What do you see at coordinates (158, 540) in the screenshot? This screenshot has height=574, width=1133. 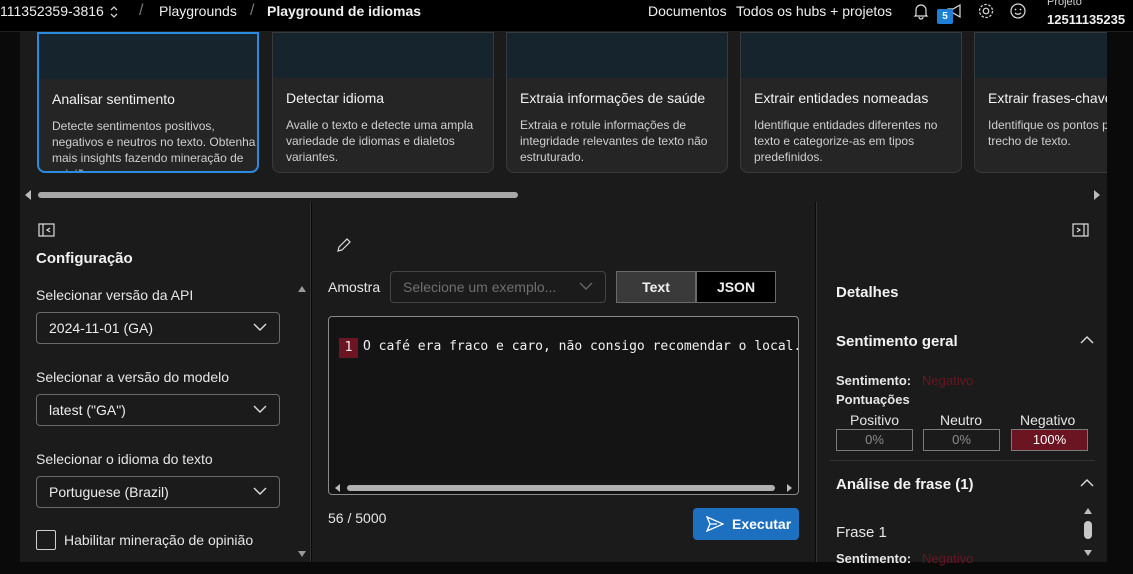 I see `opinion-mining-label: Habilitar mineração de opinião` at bounding box center [158, 540].